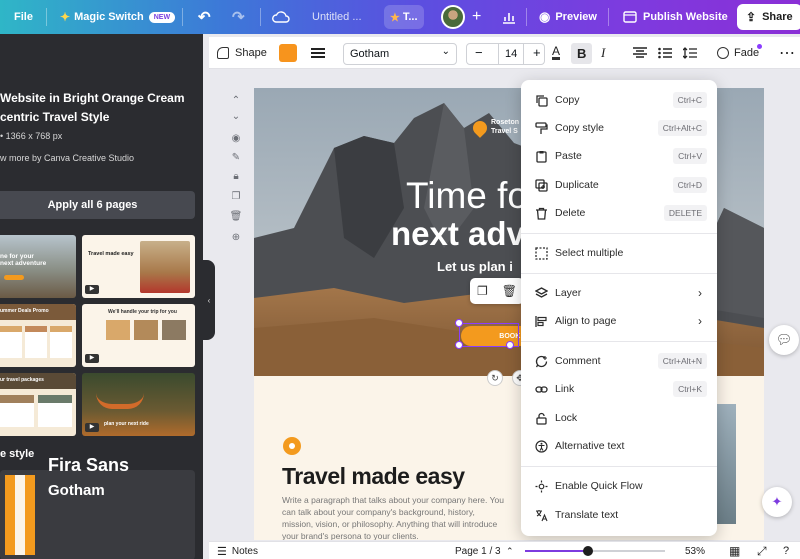 The width and height of the screenshot is (800, 559). What do you see at coordinates (603, 53) in the screenshot?
I see `italic-button: I` at bounding box center [603, 53].